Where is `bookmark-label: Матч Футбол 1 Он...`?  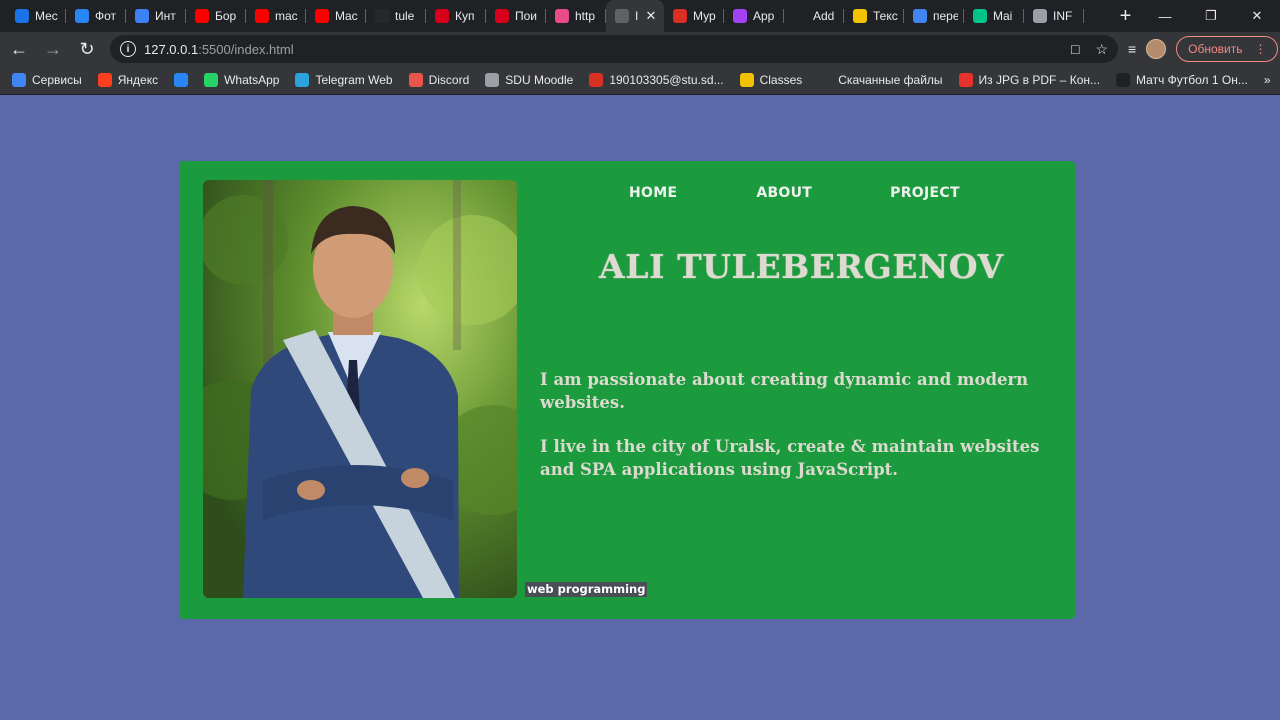 bookmark-label: Матч Футбол 1 Он... is located at coordinates (1192, 80).